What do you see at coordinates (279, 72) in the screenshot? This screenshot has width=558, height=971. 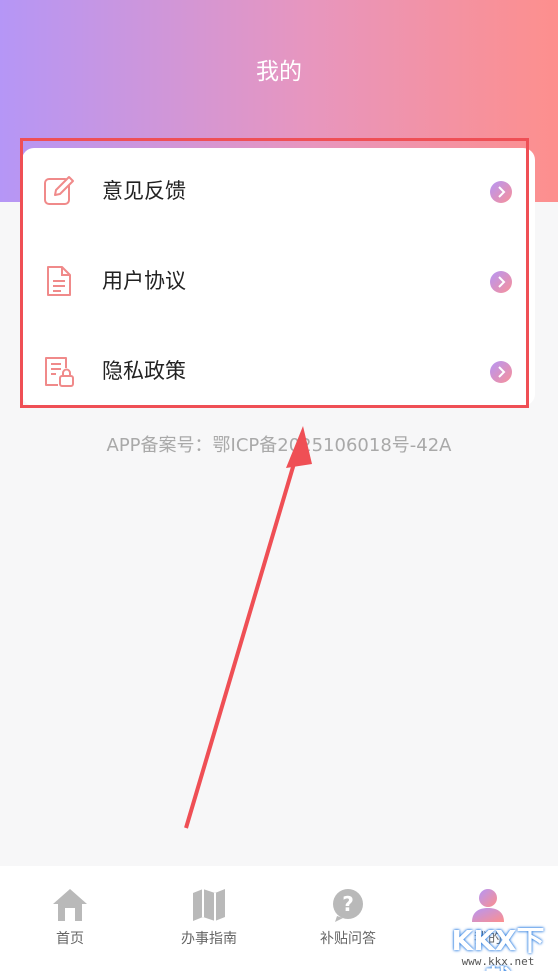 I see `page-title: 我的` at bounding box center [279, 72].